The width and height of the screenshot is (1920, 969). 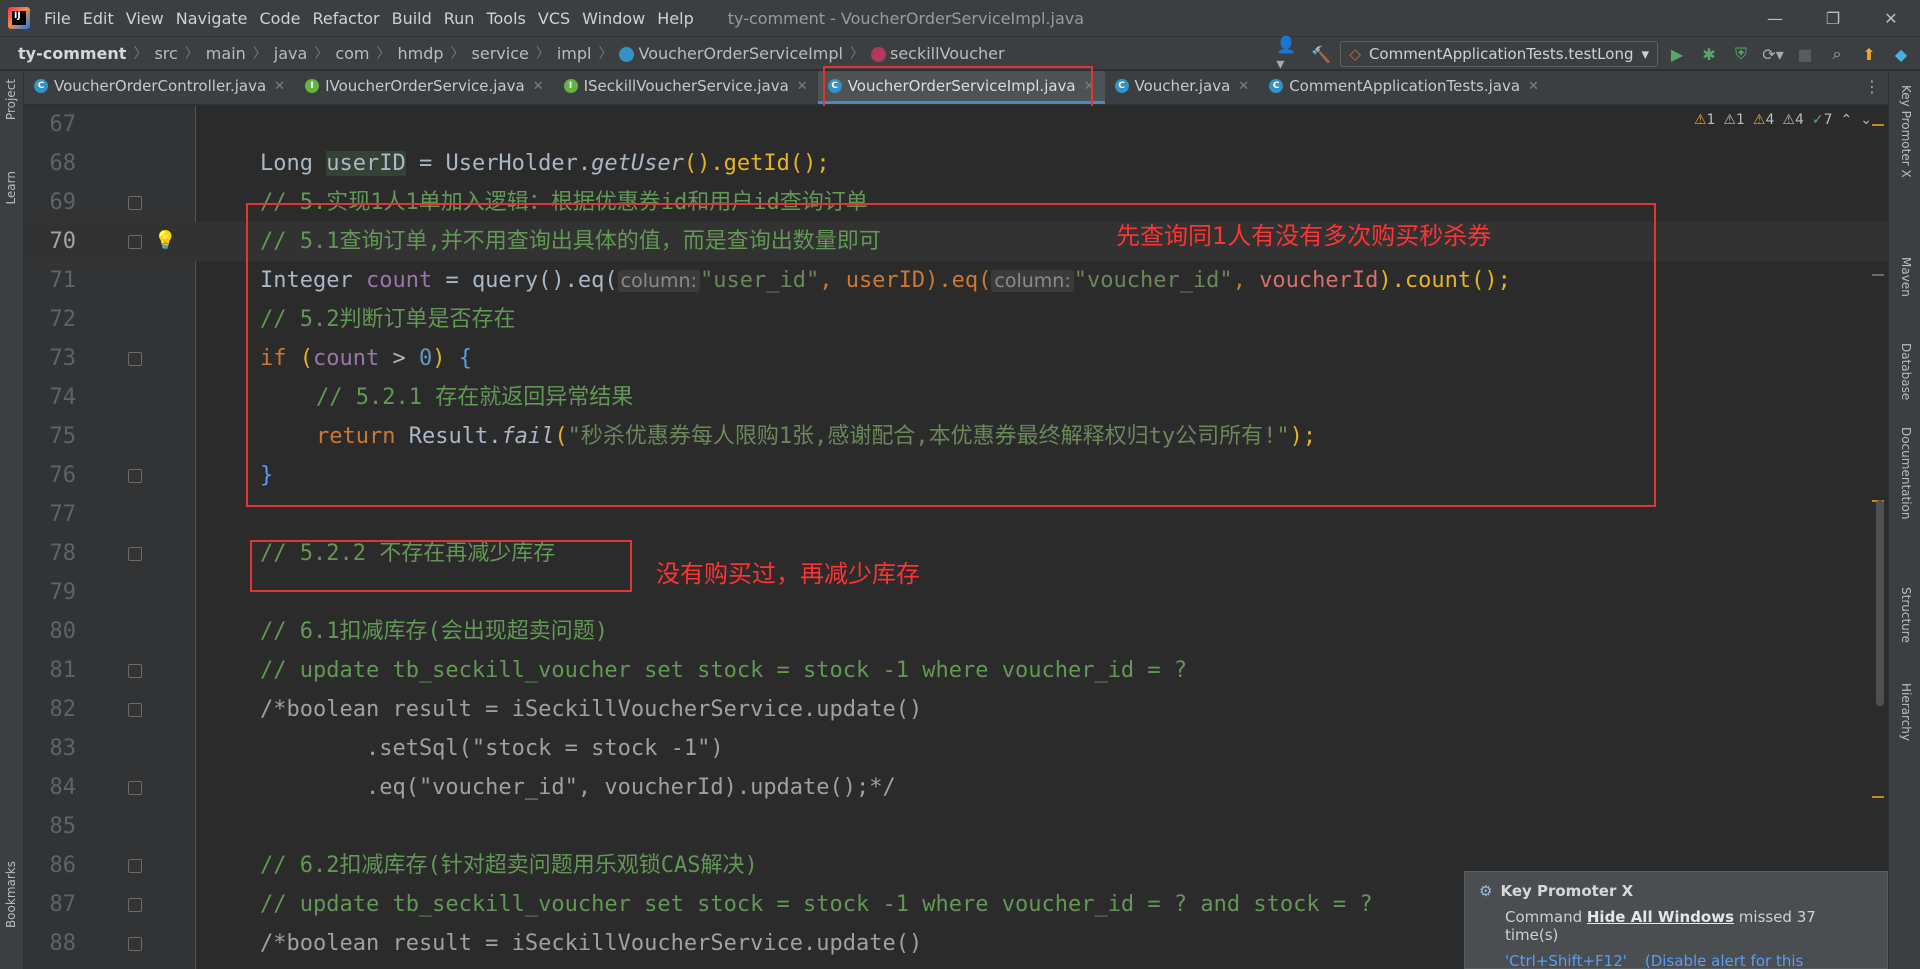 What do you see at coordinates (1906, 615) in the screenshot?
I see `structure-tool-button: Structure` at bounding box center [1906, 615].